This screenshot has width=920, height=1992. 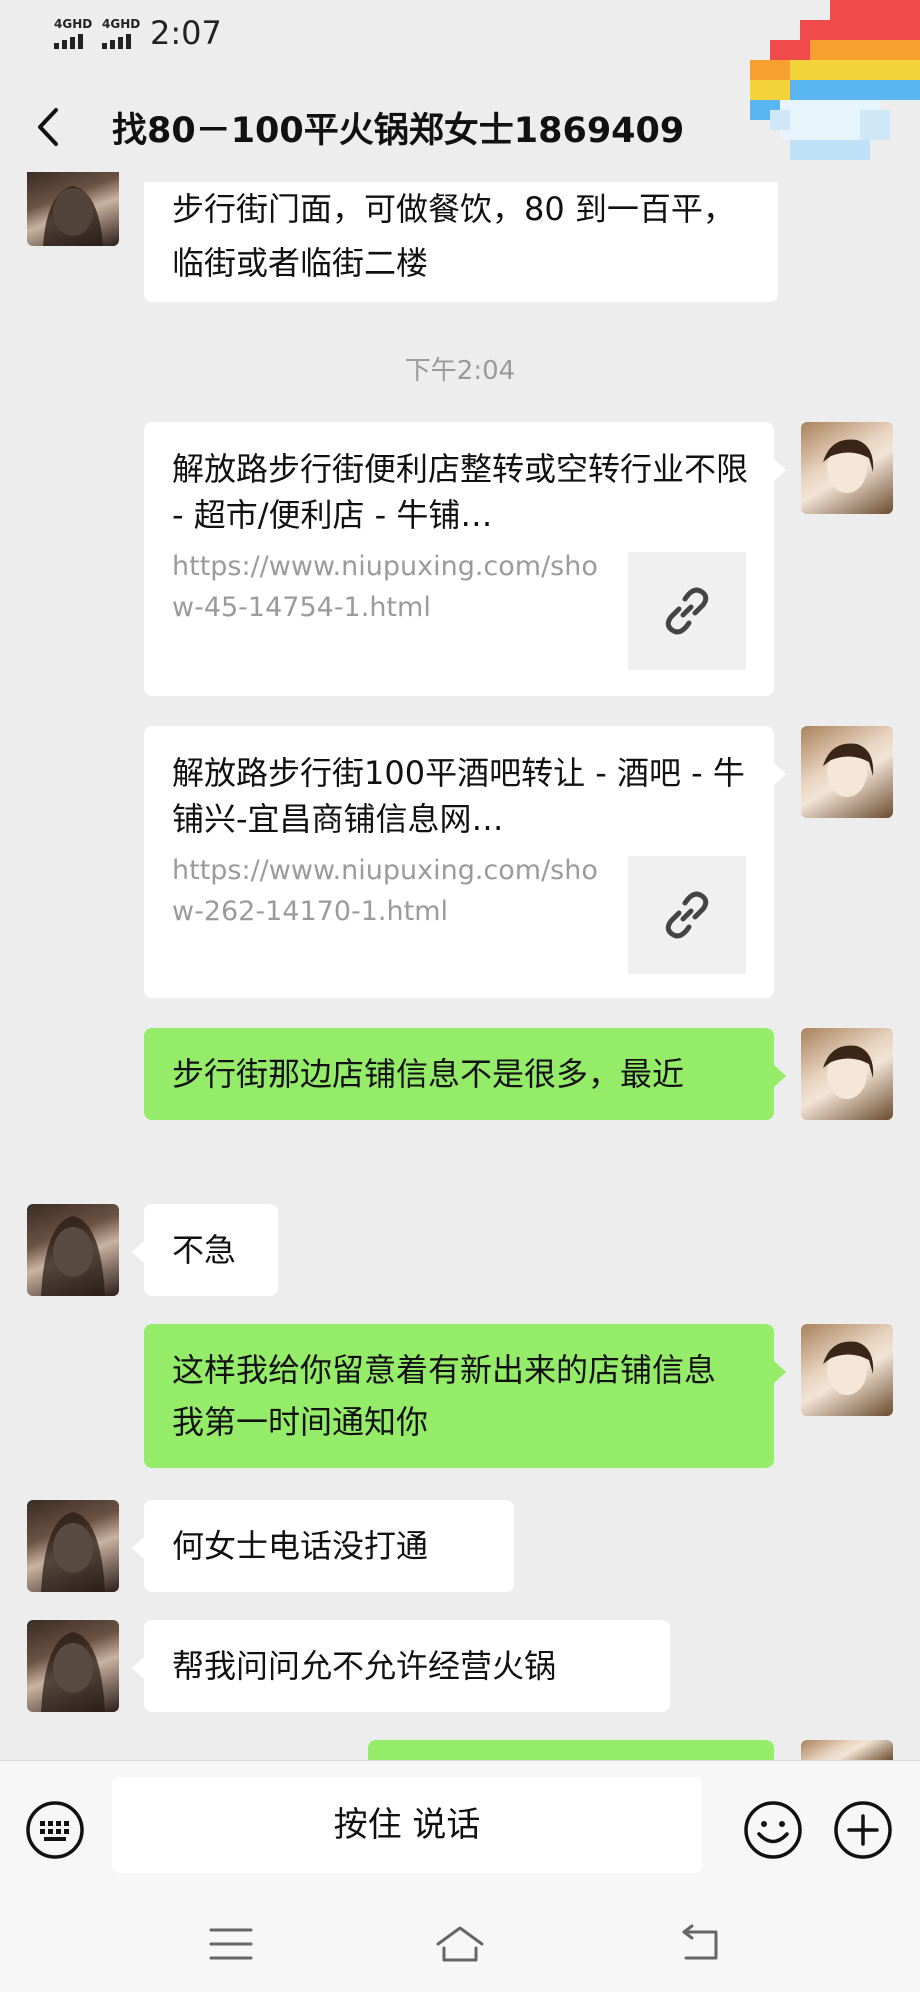 I want to click on chat-input-bar: 按住 说话, so click(x=460, y=1826).